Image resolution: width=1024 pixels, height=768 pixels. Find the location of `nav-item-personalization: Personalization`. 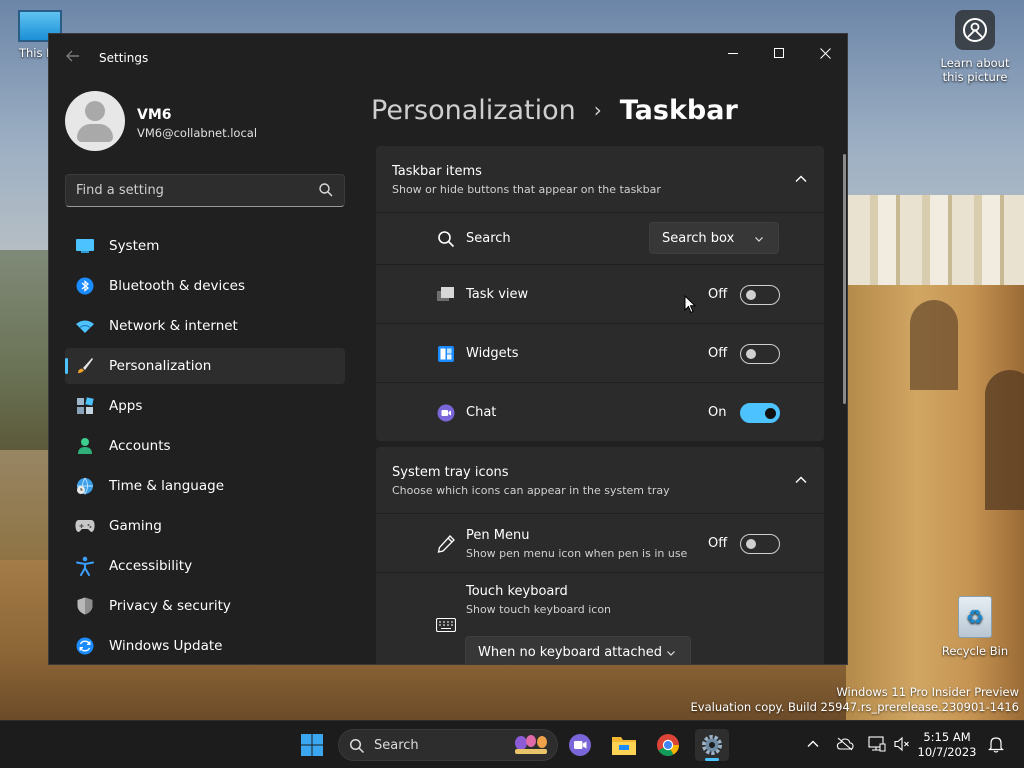

nav-item-personalization: Personalization is located at coordinates (205, 366).